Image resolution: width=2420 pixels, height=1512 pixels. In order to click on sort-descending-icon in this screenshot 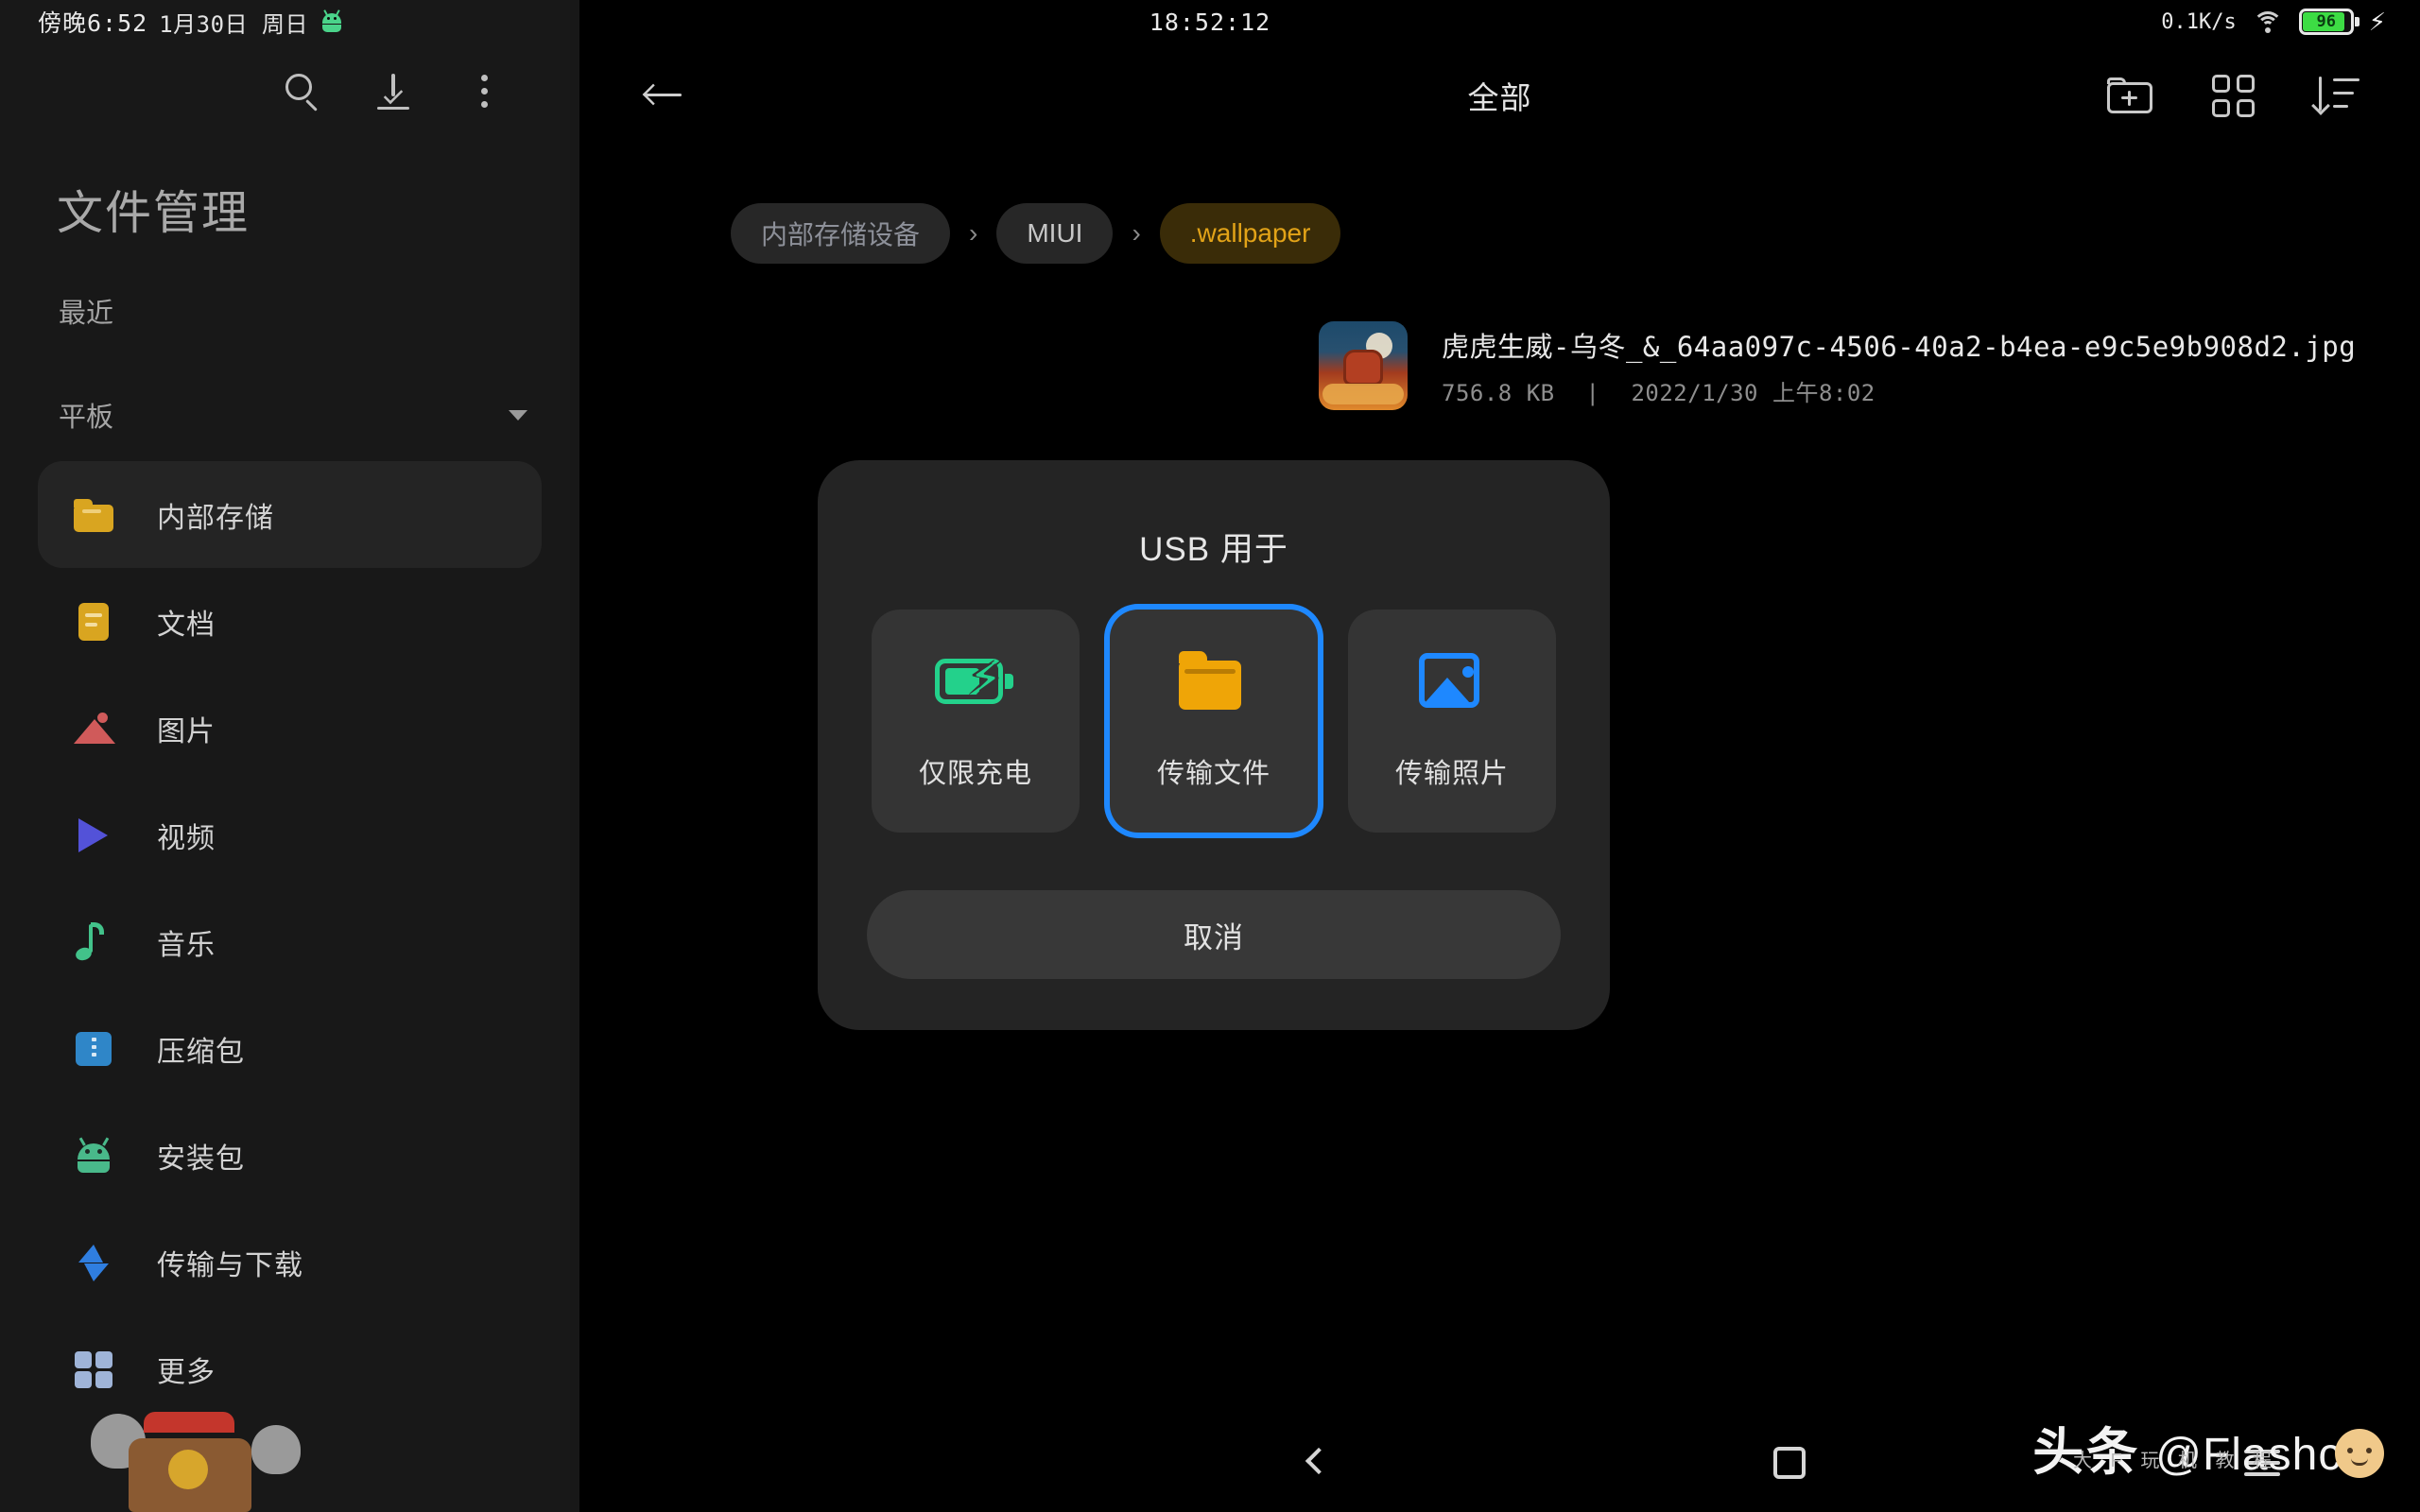, I will do `click(2338, 95)`.